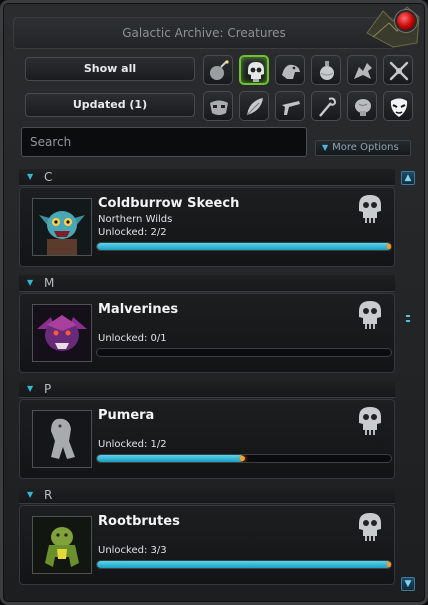 The width and height of the screenshot is (428, 605). I want to click on unlock-count: Unlocked: 3/3, so click(132, 550).